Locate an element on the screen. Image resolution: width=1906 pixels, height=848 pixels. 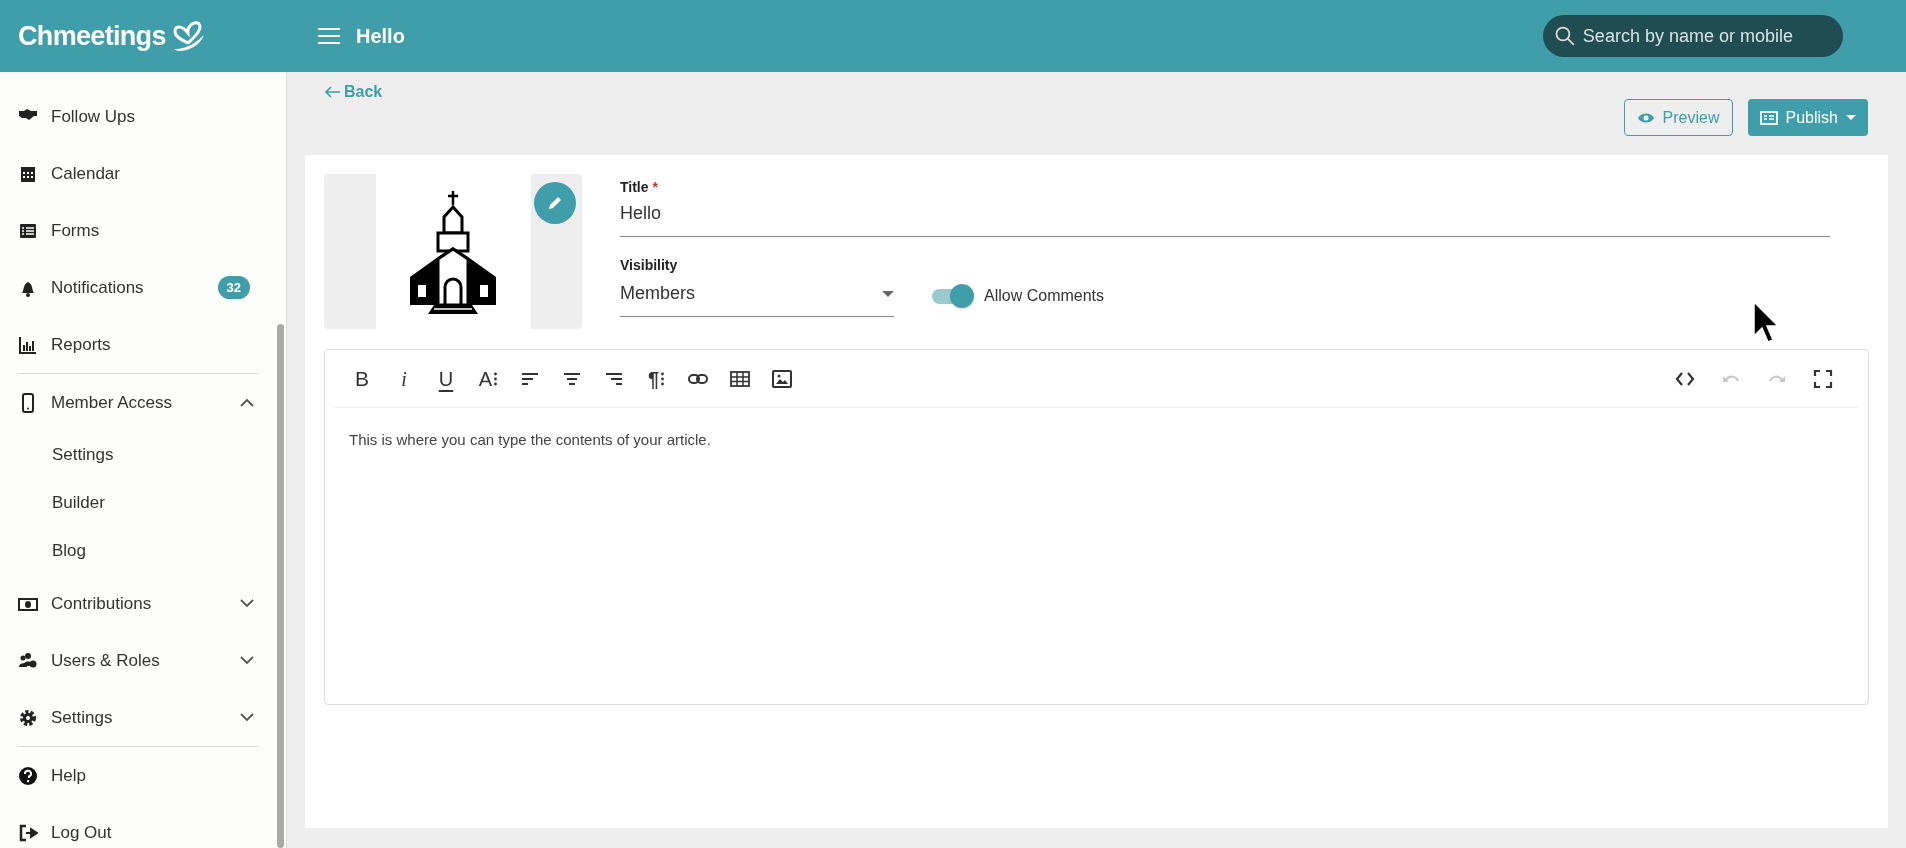
sidebar-label: Users & Roles is located at coordinates (105, 660).